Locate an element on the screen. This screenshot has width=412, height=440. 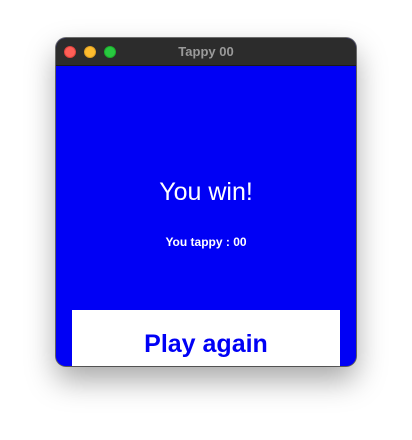
title-bar: Tappy 00 is located at coordinates (206, 52).